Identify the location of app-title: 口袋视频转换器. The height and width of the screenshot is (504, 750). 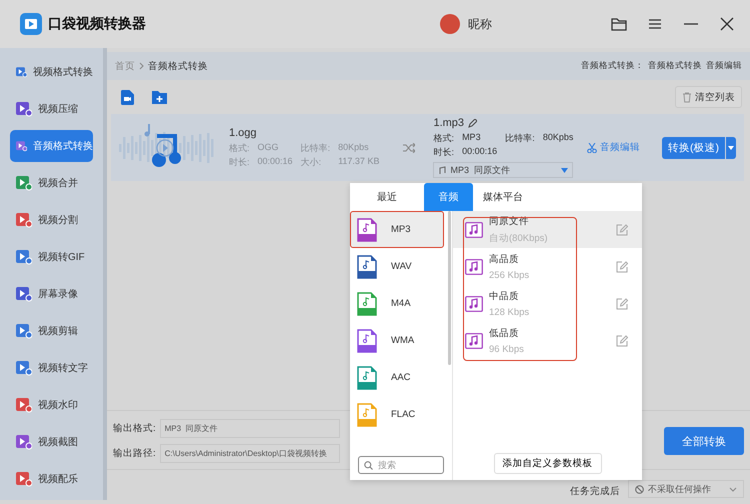
(97, 24).